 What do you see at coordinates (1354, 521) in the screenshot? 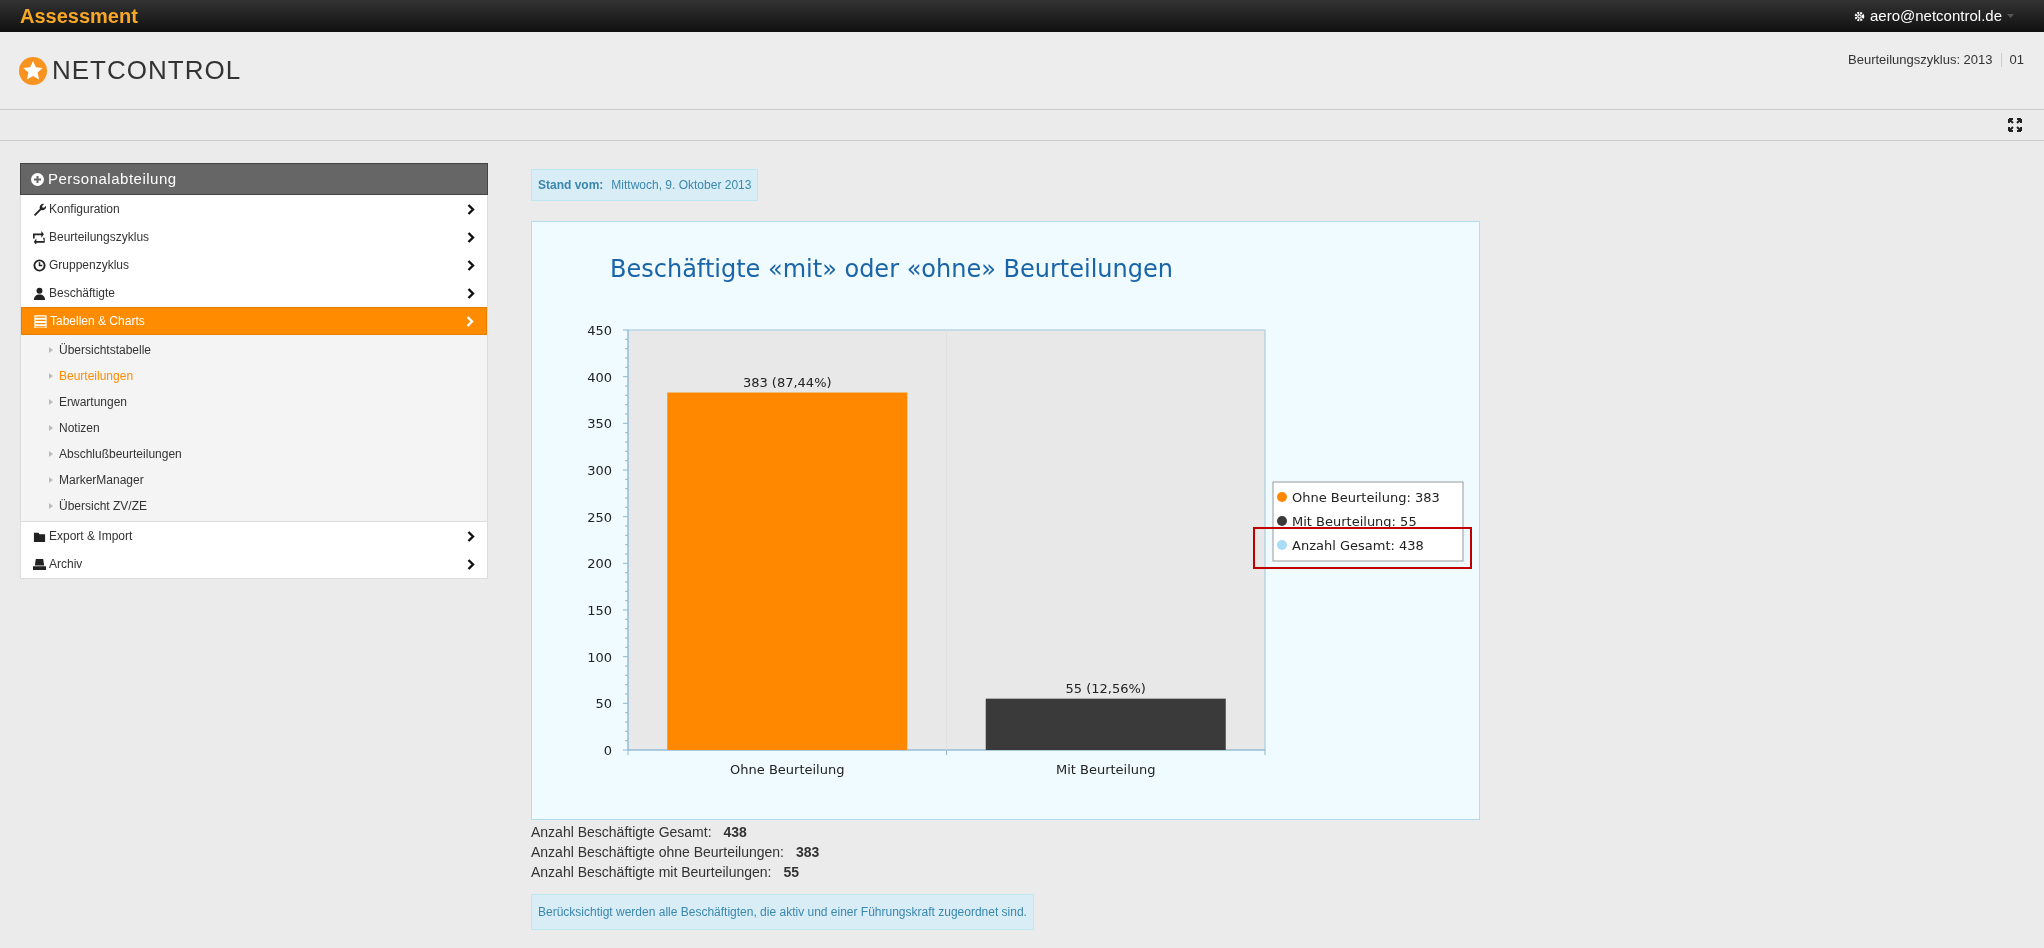
I see `legend-label: Mit Beurteilung: 55` at bounding box center [1354, 521].